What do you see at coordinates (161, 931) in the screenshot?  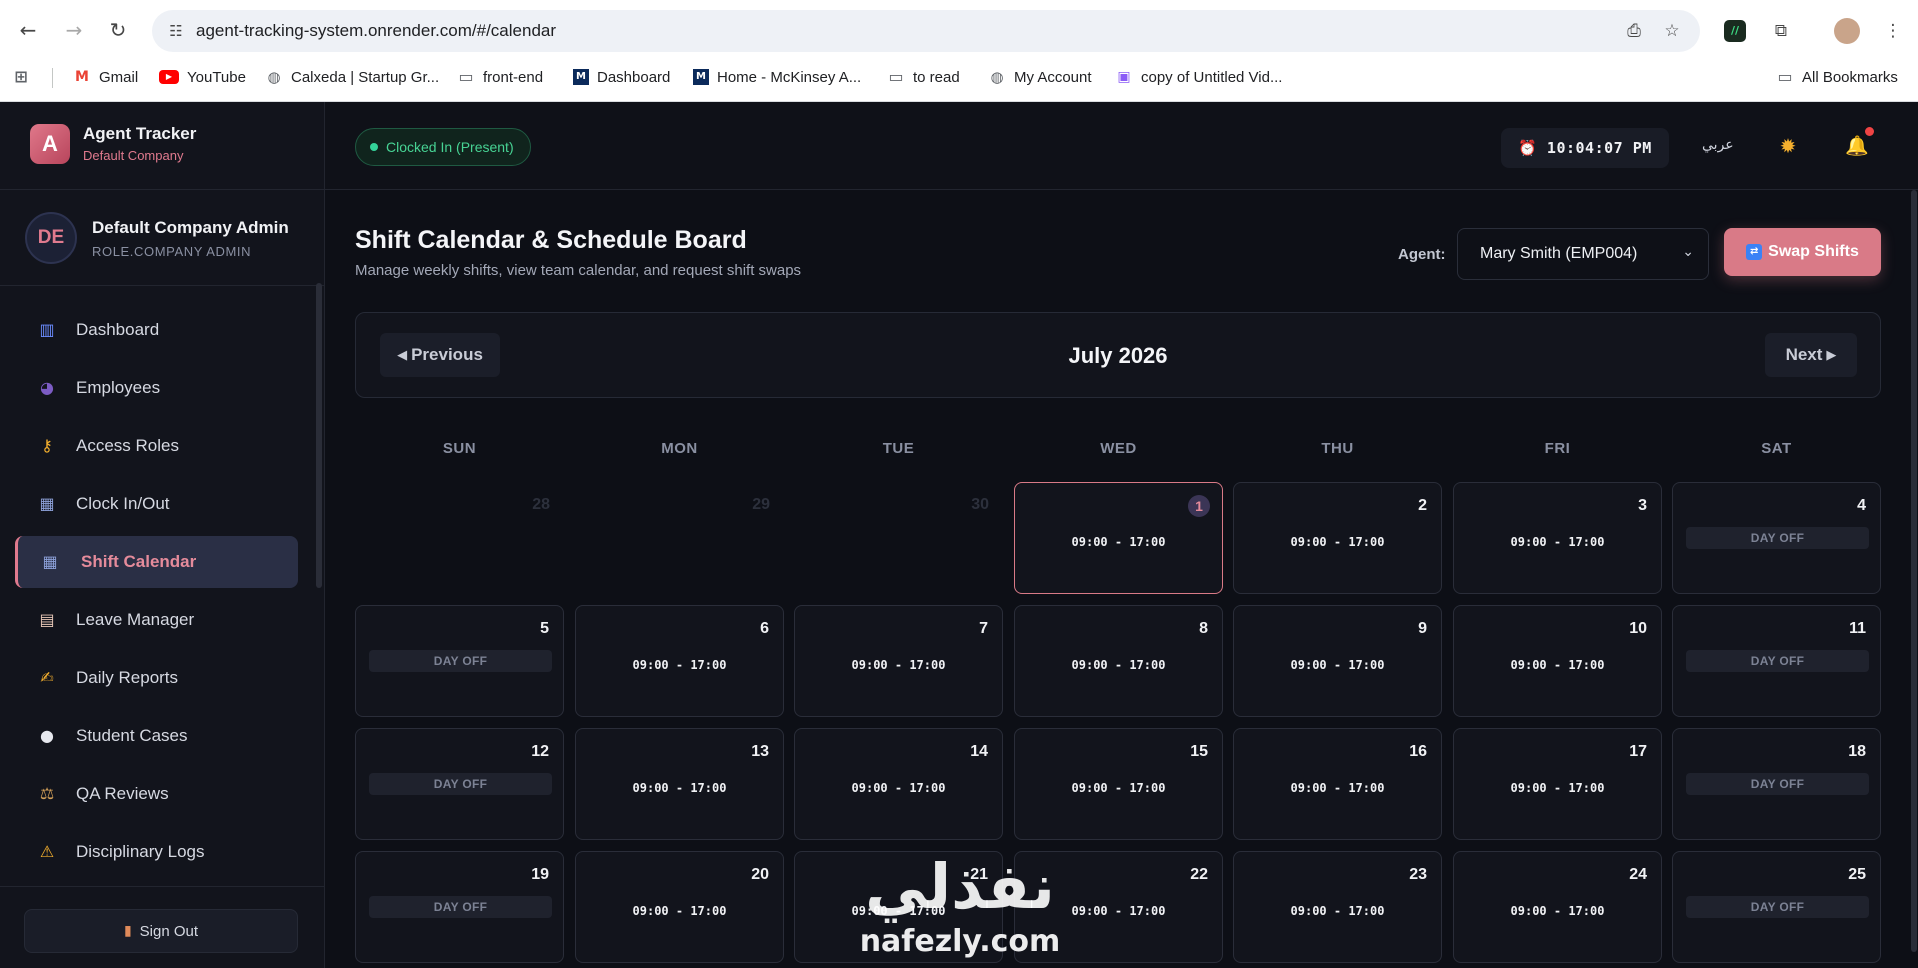 I see `sign-out-button: ▮ Sign Out` at bounding box center [161, 931].